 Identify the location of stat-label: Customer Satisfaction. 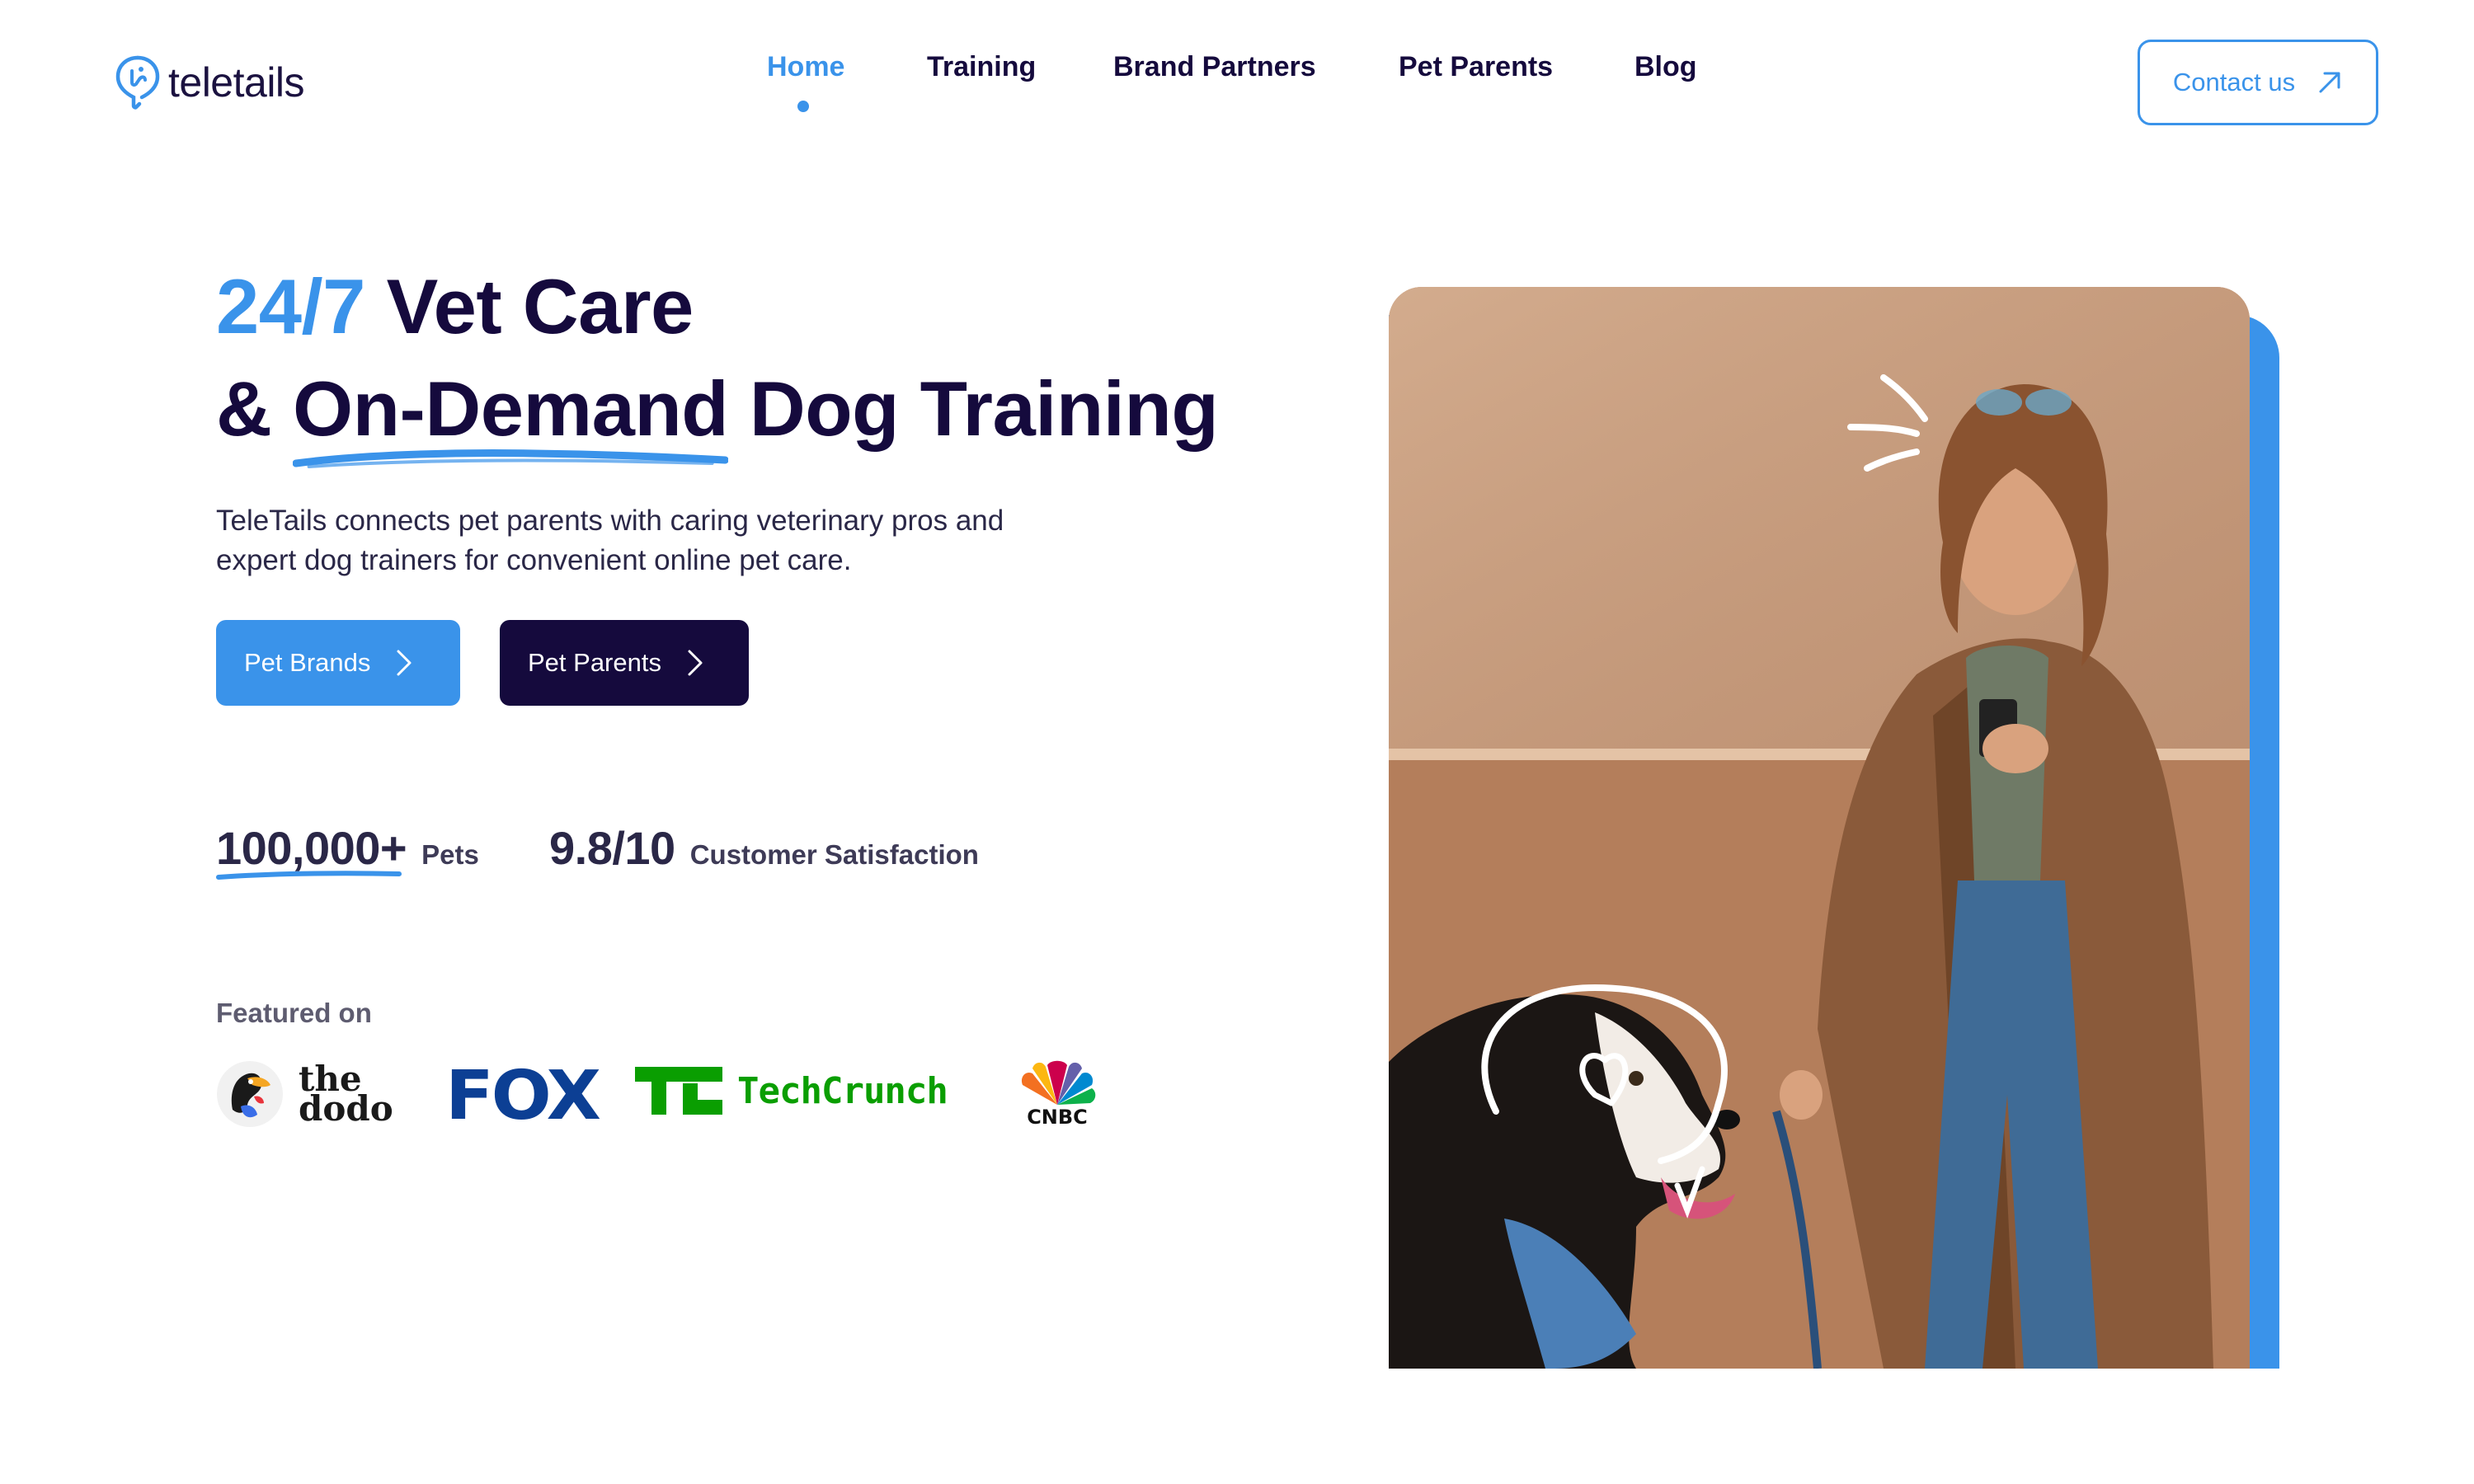
(834, 855).